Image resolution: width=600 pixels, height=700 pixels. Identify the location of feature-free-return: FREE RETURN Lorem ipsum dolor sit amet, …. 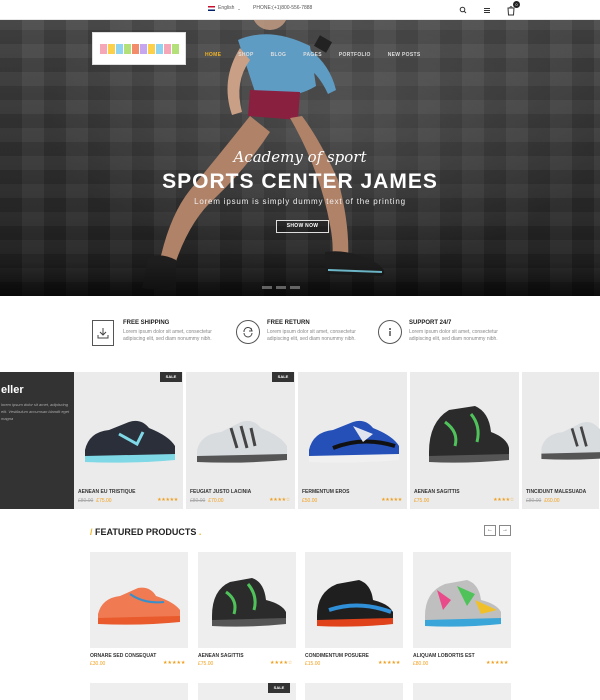
(301, 335).